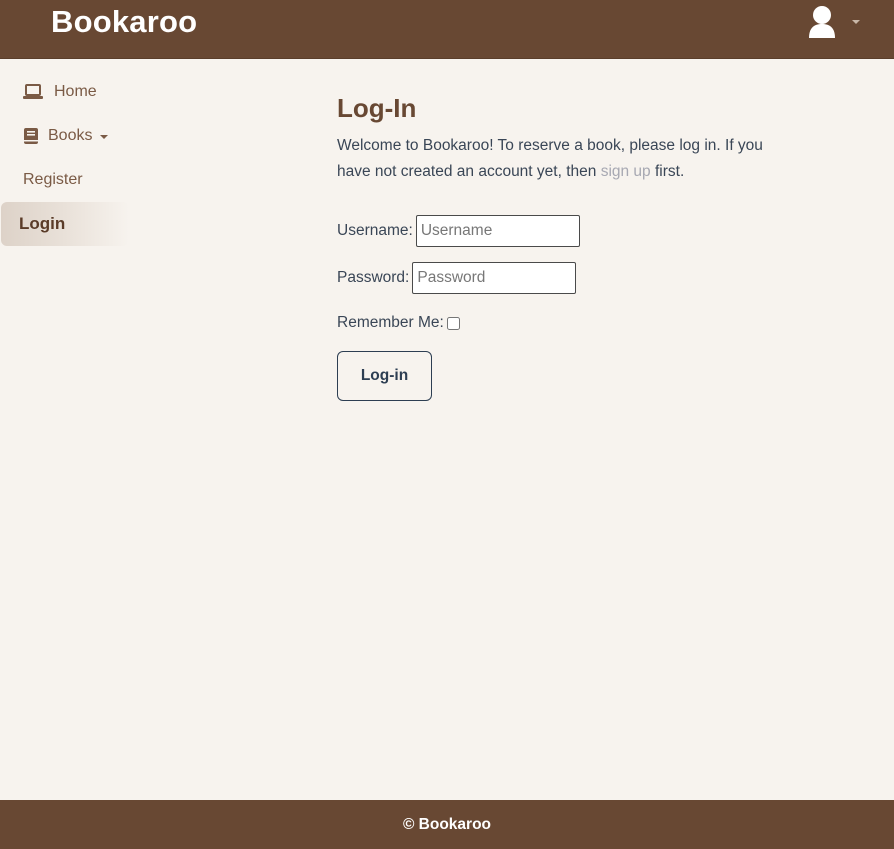 The image size is (894, 849). Describe the element at coordinates (33, 92) in the screenshot. I see `laptop-icon` at that location.